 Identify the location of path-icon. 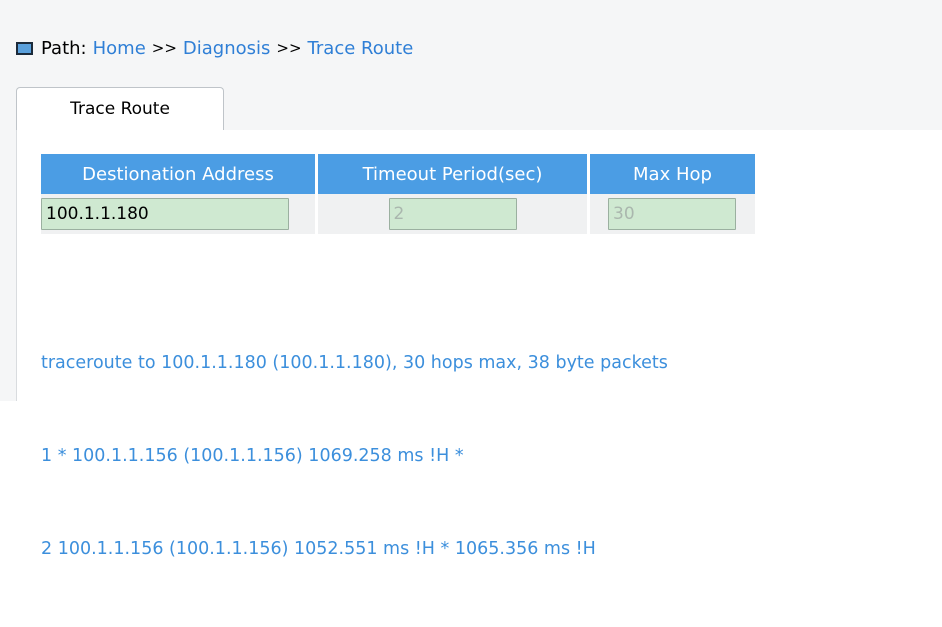
(24, 48).